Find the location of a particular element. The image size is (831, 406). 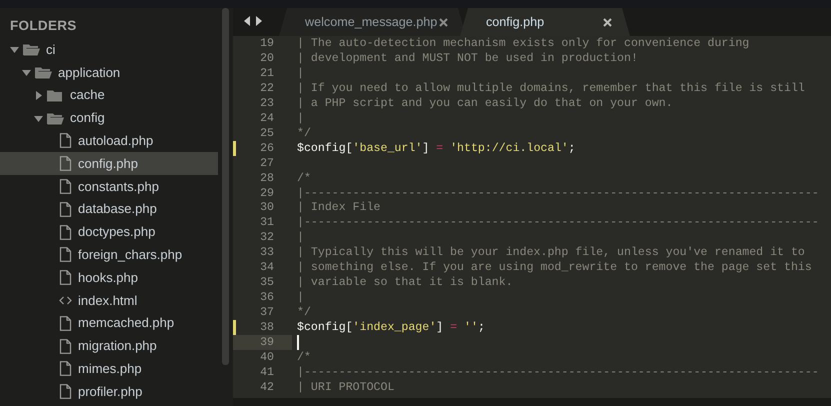

line-number: 32 is located at coordinates (267, 238).